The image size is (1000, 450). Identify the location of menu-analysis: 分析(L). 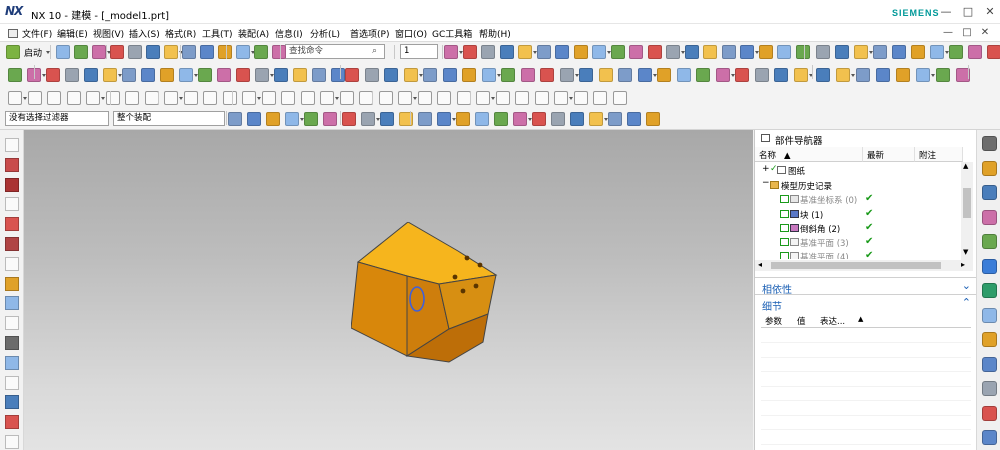
(325, 33).